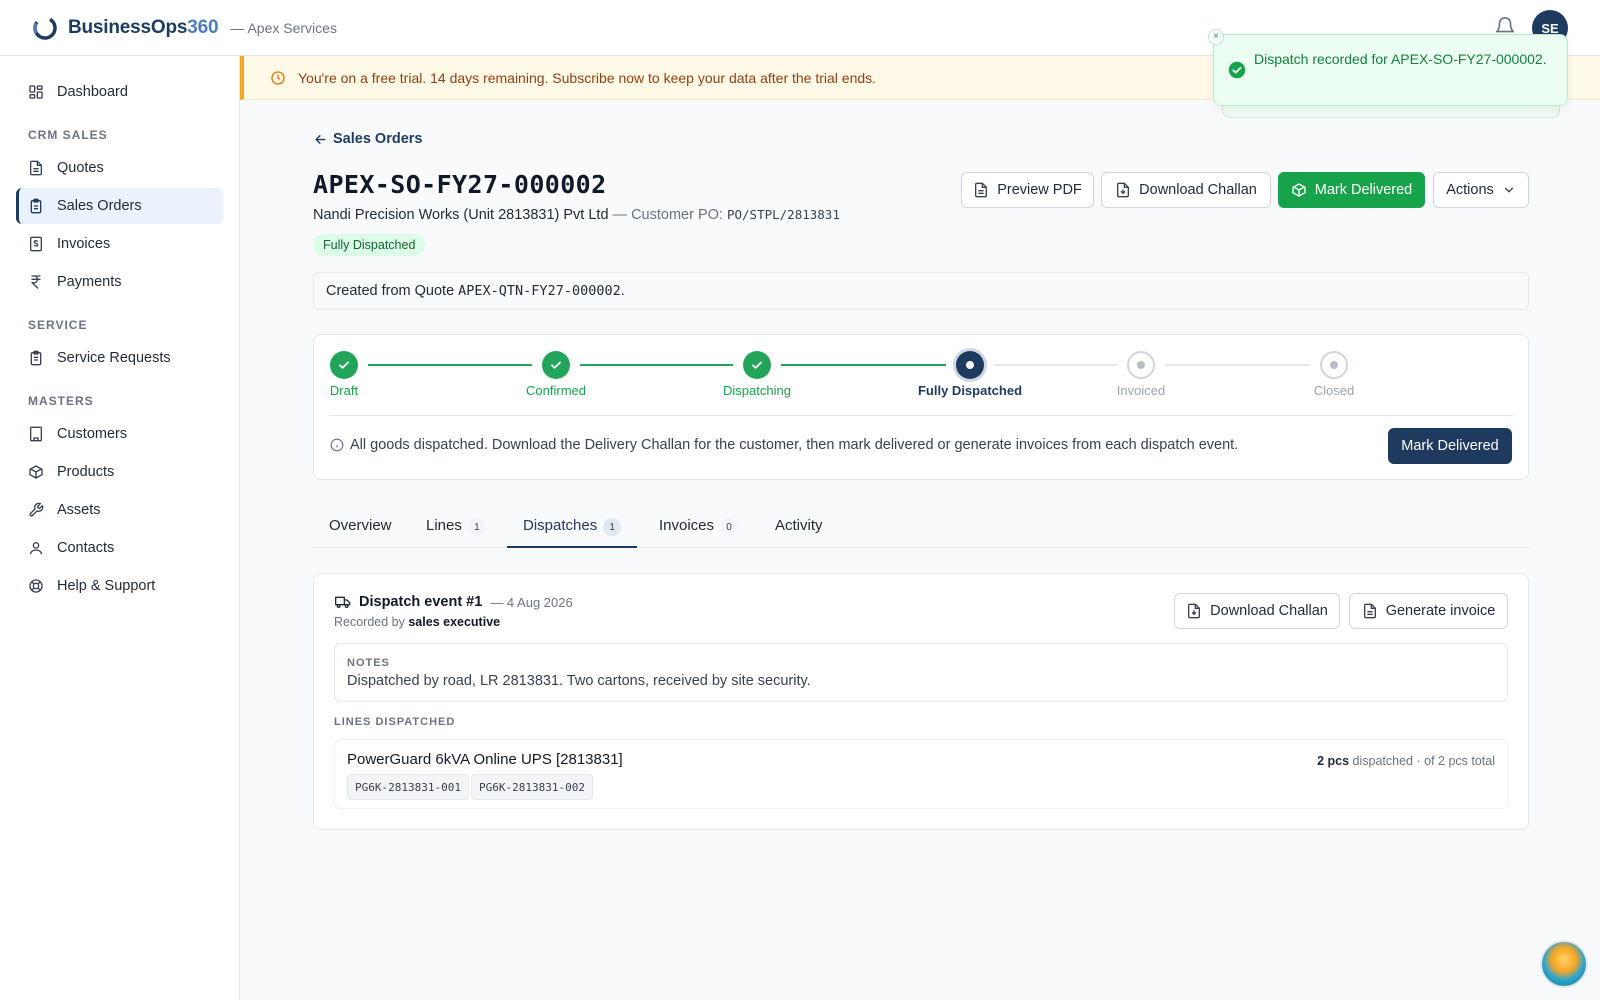 The width and height of the screenshot is (1600, 1000). I want to click on quote-origin-note: Created from Quote APEX-QTN-FY27-000002., so click(921, 291).